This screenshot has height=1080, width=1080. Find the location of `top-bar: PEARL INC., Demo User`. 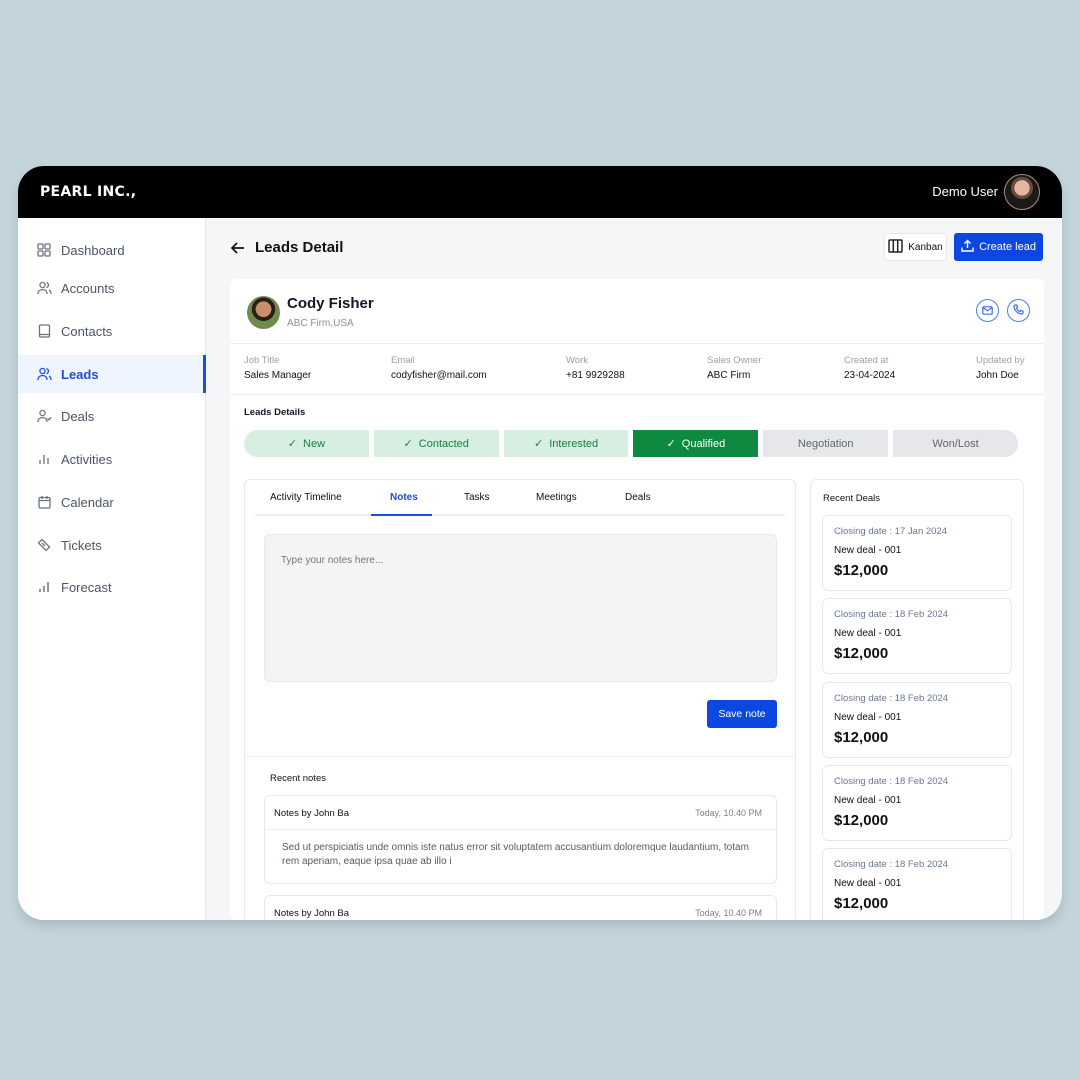

top-bar: PEARL INC., Demo User is located at coordinates (540, 192).